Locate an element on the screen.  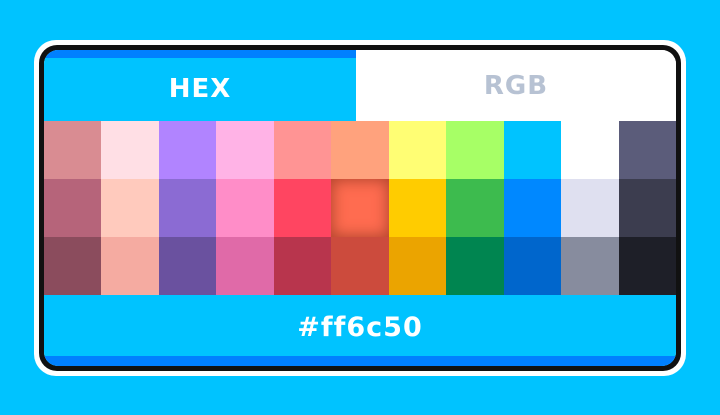
tab-rgb-label: RGB is located at coordinates (516, 85).